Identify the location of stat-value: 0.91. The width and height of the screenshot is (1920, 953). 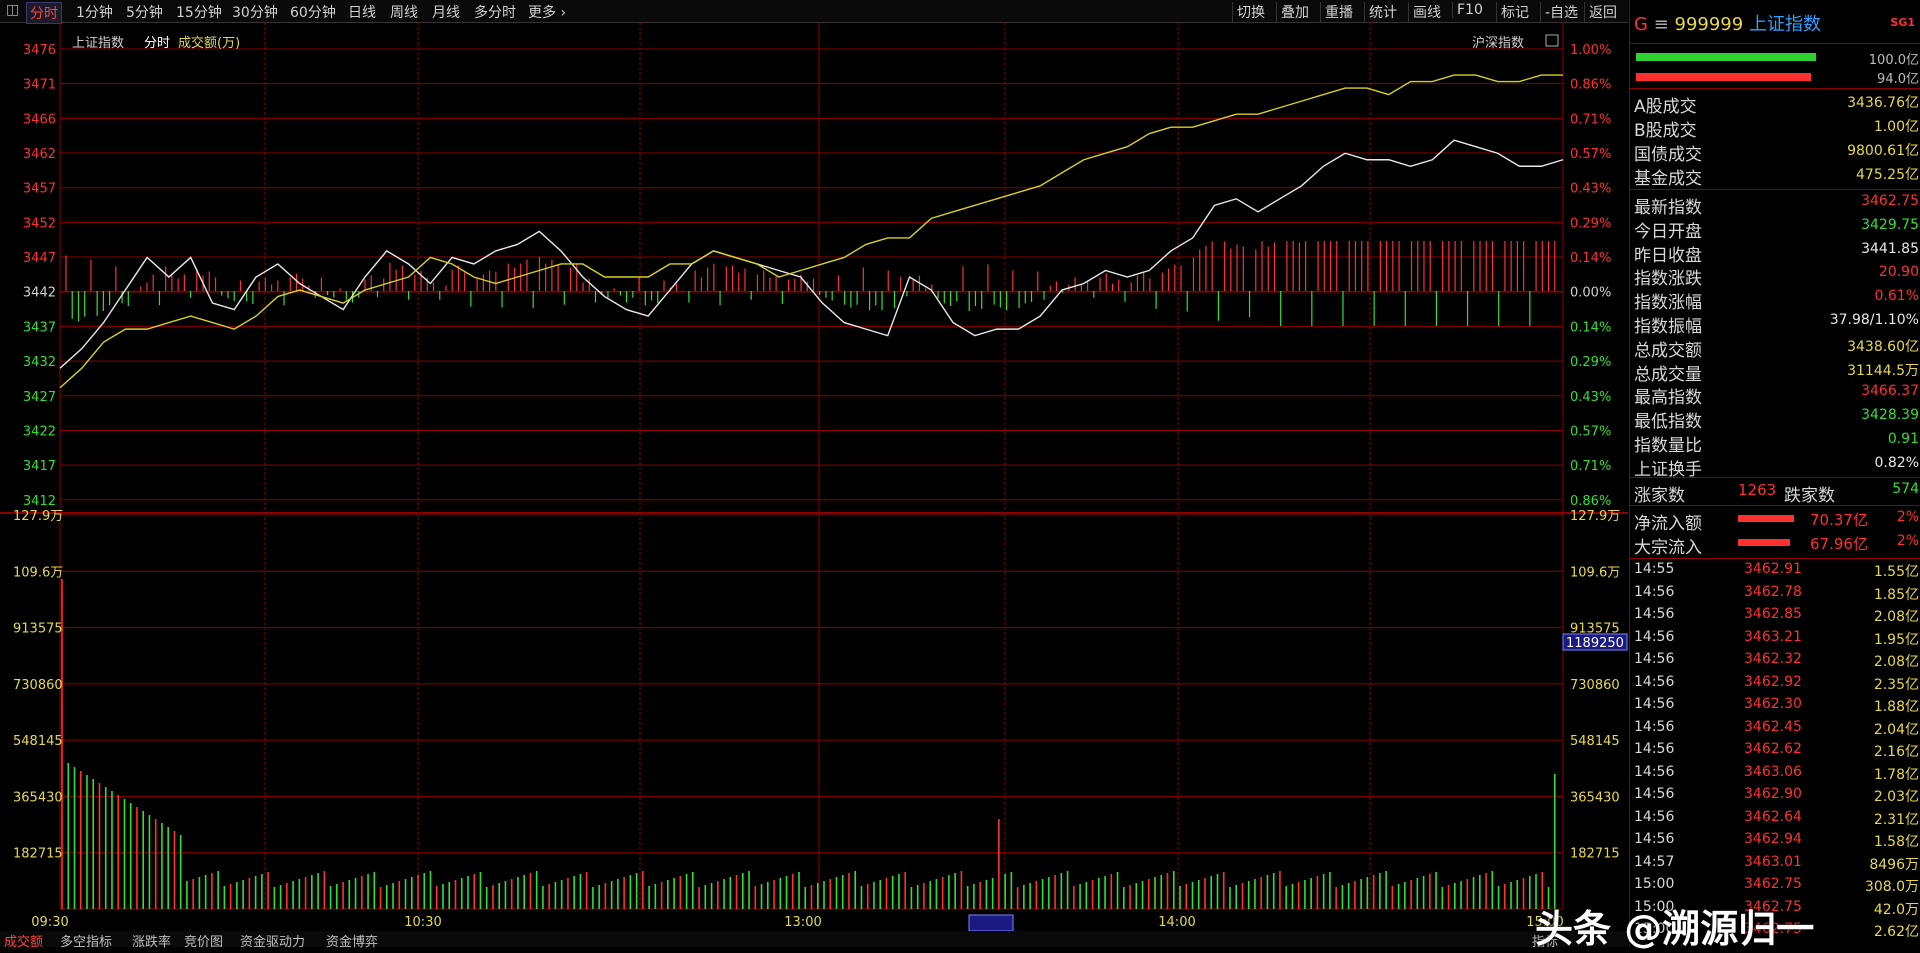
(1903, 439).